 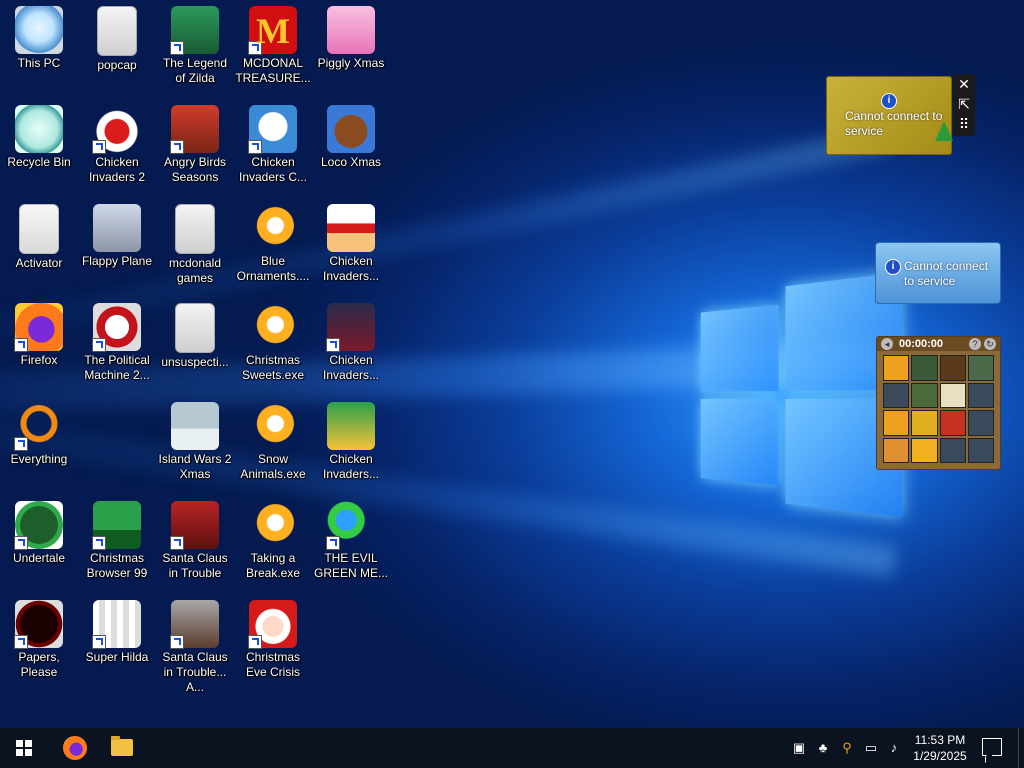 I want to click on desktop-icon-snow-animals: Snow Animals.exe, so click(x=273, y=439).